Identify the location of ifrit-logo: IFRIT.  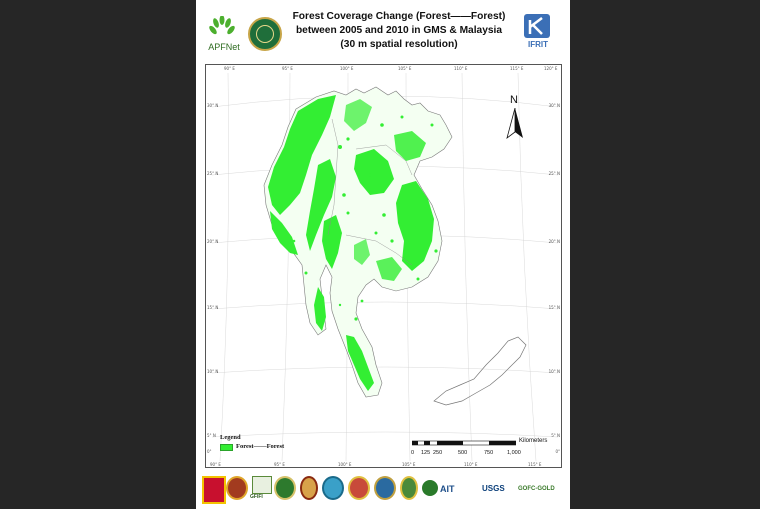
(538, 34).